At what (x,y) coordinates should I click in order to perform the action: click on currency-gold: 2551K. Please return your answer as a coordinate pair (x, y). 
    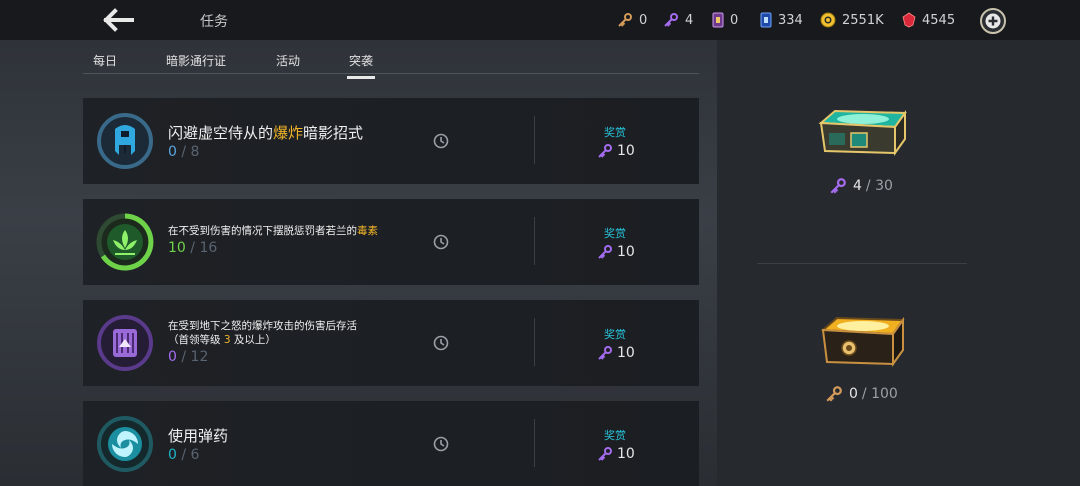
    Looking at the image, I should click on (852, 20).